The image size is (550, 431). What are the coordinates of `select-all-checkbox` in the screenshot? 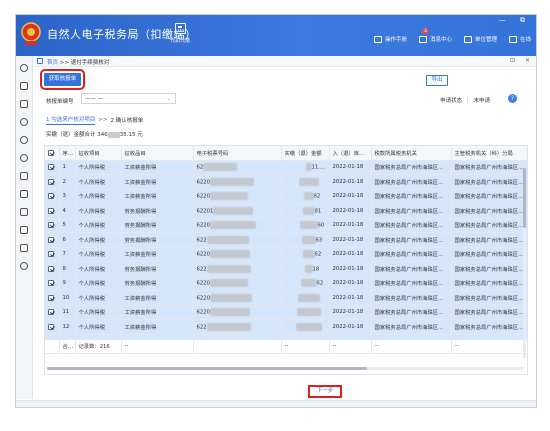 It's located at (51, 152).